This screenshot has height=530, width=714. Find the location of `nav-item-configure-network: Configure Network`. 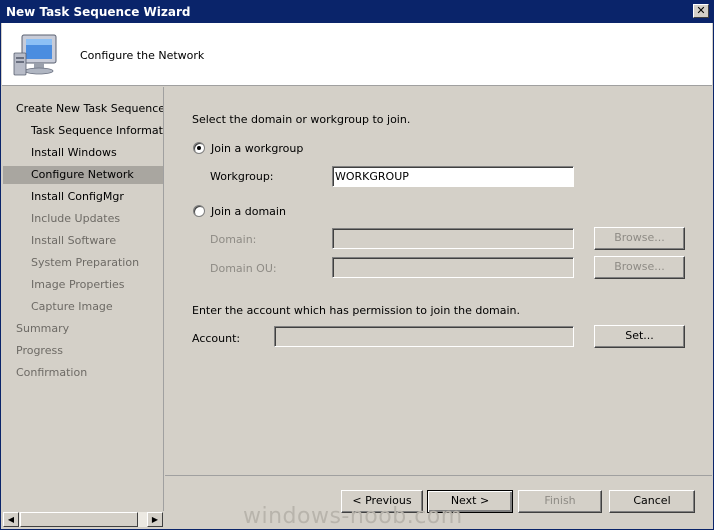

nav-item-configure-network: Configure Network is located at coordinates (83, 175).